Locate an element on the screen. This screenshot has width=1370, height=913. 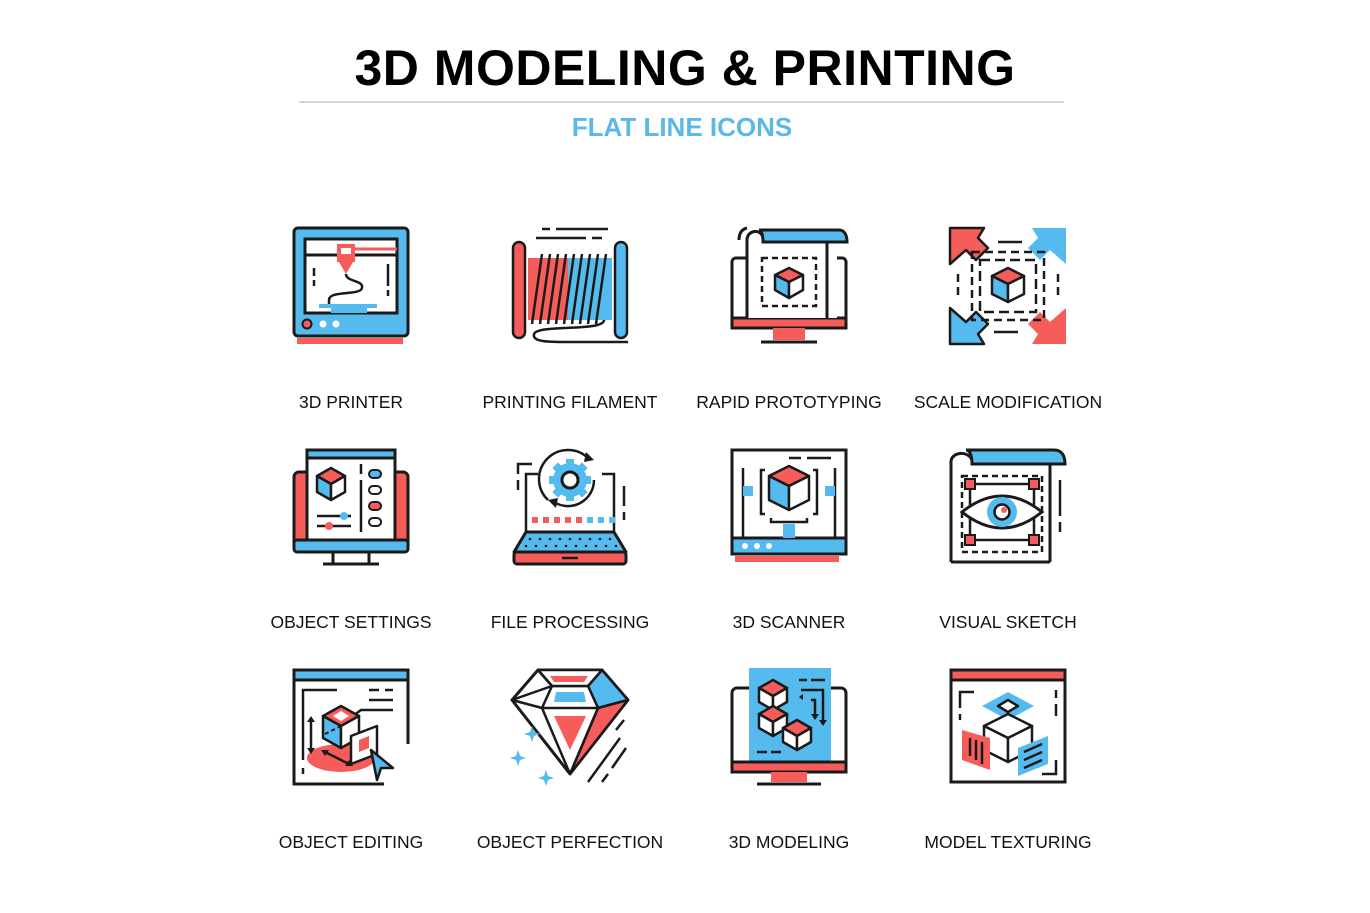
object-editing-icon is located at coordinates (351, 727).